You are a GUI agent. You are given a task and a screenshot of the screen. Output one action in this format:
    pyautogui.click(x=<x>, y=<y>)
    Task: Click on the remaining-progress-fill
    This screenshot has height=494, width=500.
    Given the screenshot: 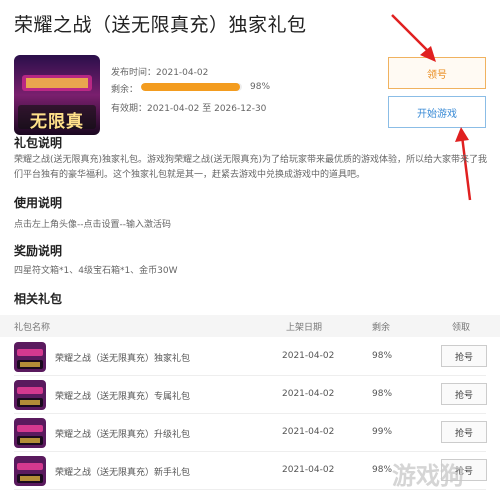 What is the action you would take?
    pyautogui.click(x=190, y=87)
    